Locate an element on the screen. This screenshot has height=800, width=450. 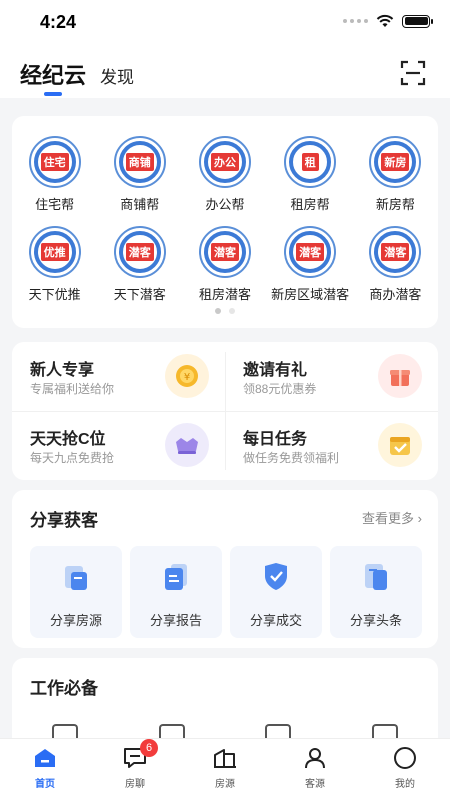
app-item: 住宅 住宅帮 is located at coordinates (54, 175).